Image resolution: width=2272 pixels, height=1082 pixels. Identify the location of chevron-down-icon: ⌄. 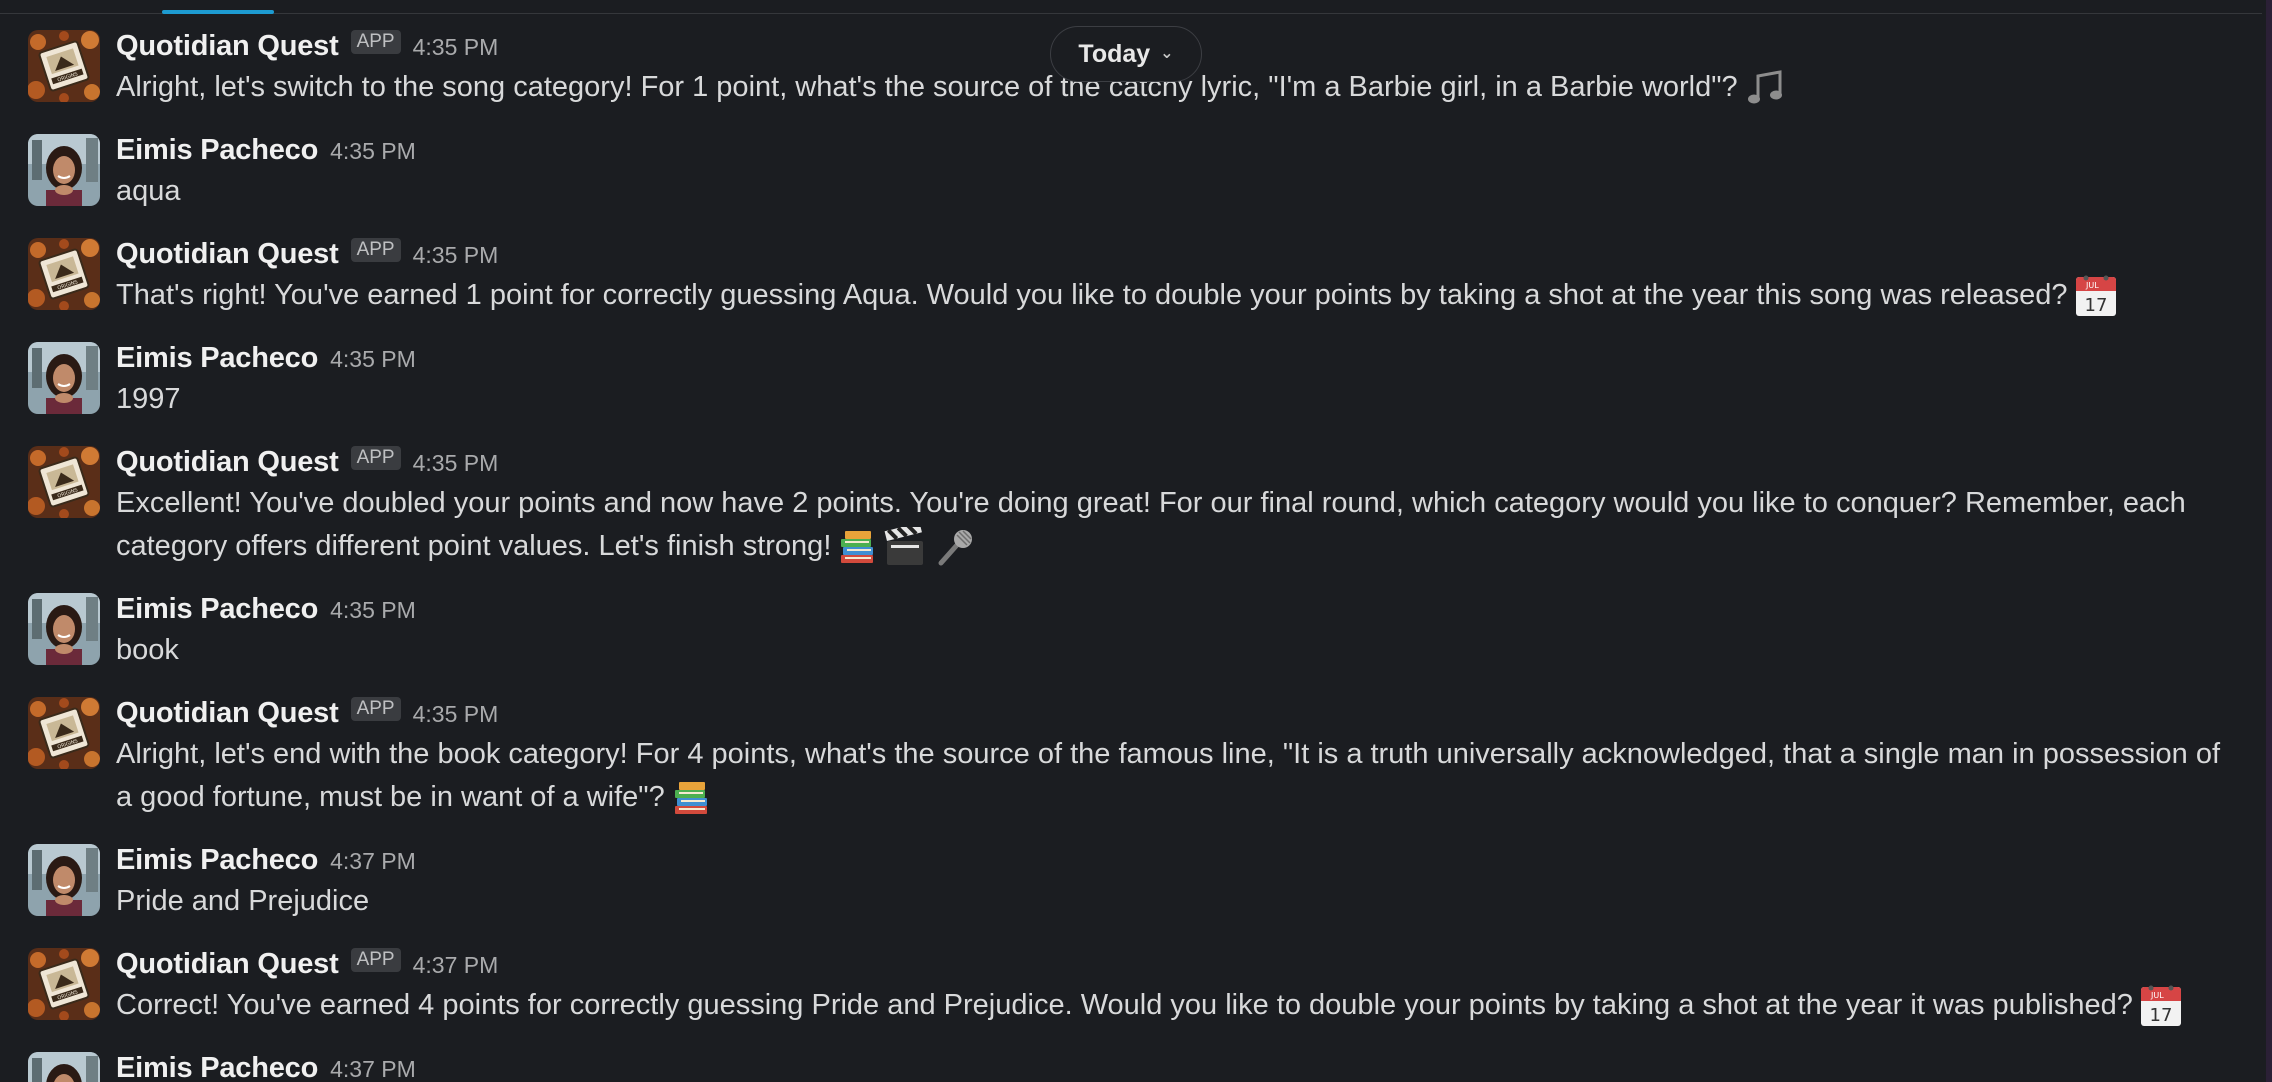
(1167, 53).